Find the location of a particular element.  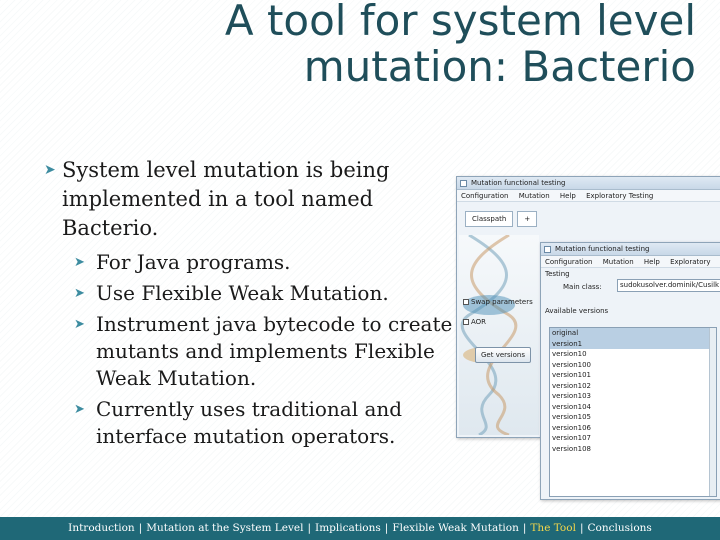

tab-row: Classpath + is located at coordinates (501, 220).